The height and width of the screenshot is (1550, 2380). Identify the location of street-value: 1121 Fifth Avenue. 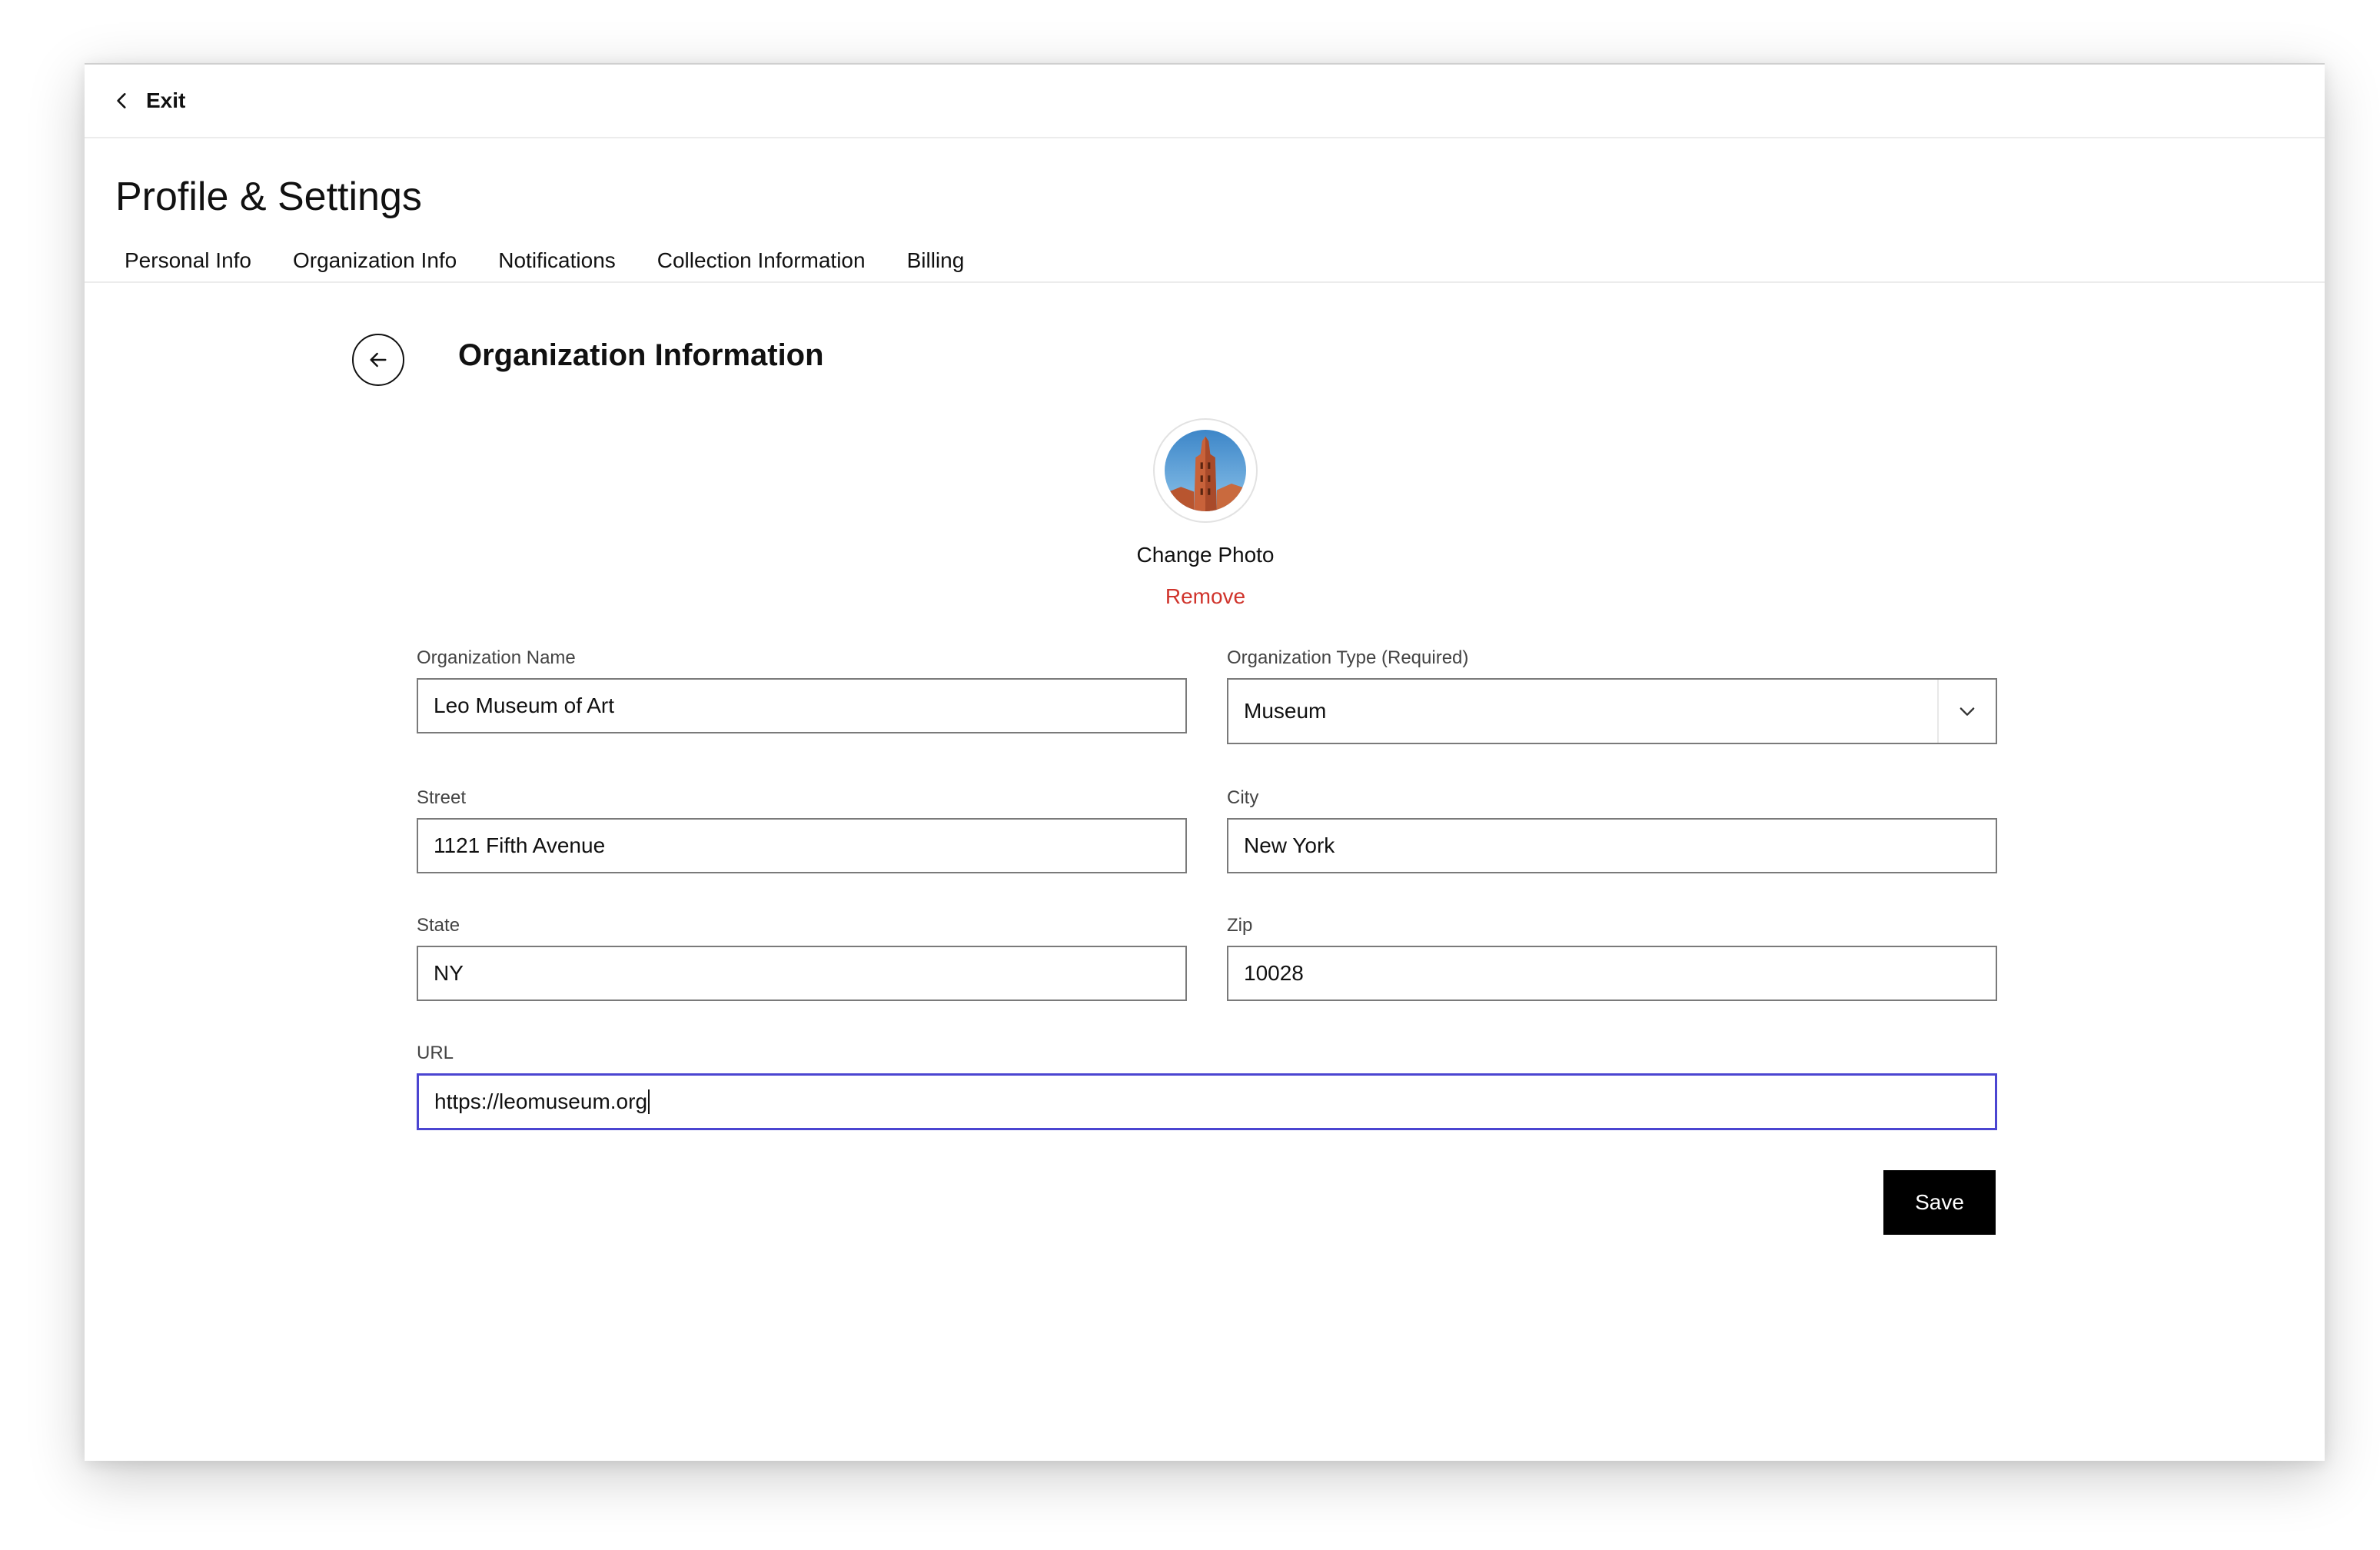
(520, 845).